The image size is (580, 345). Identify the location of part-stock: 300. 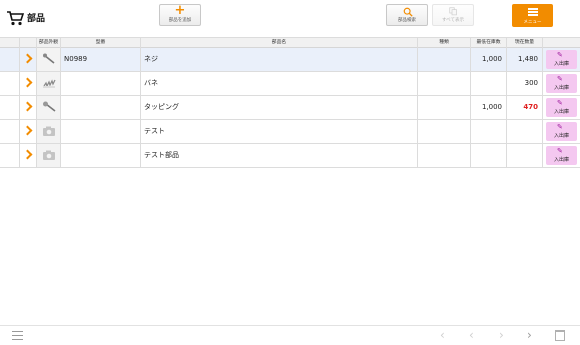
(525, 83).